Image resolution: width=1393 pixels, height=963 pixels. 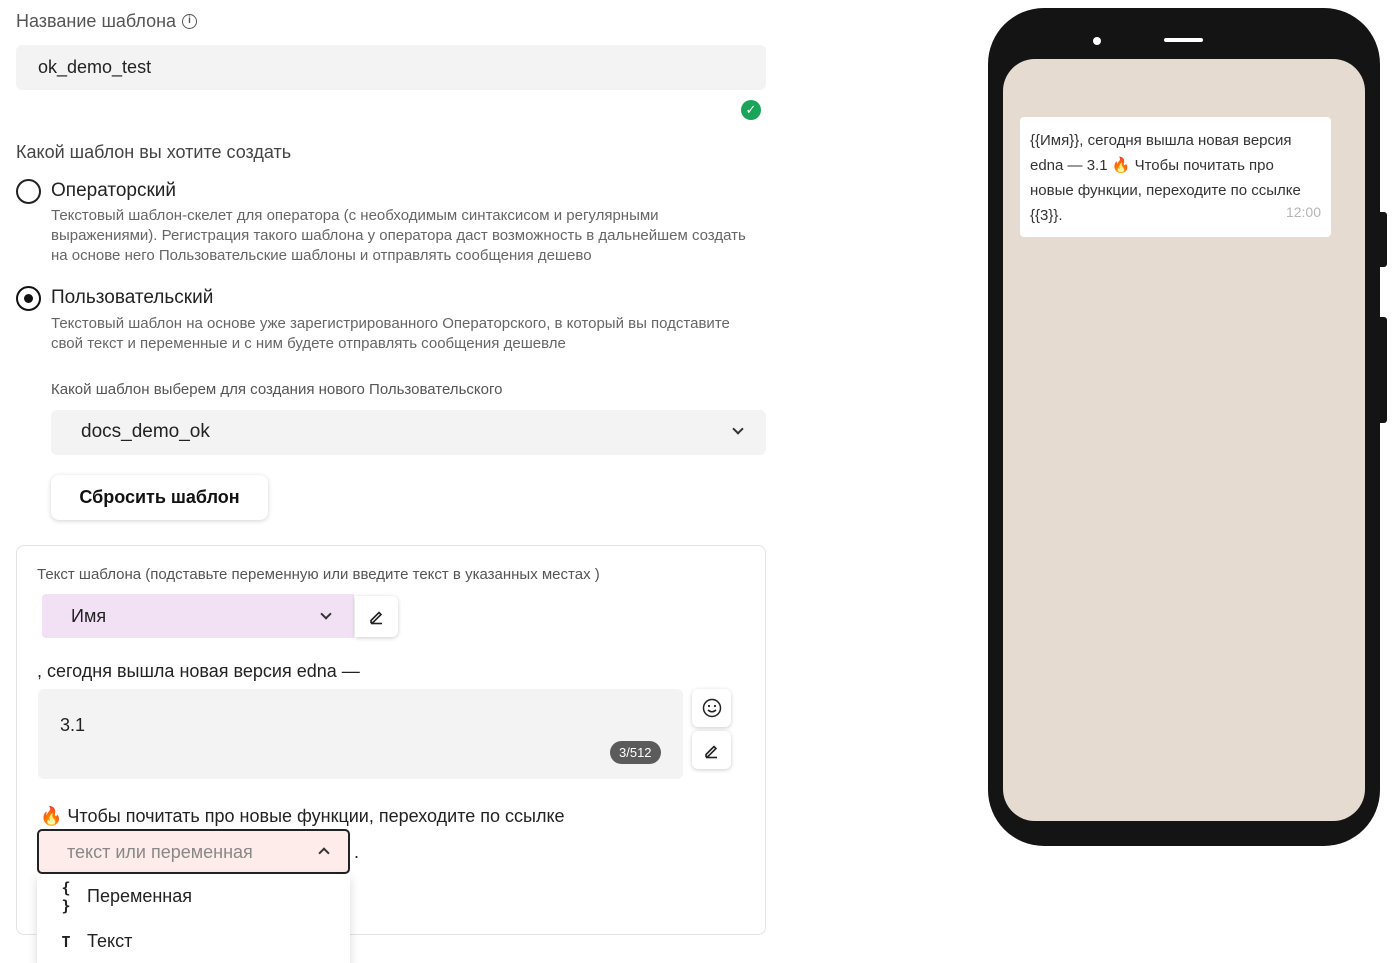 I want to click on smiley-icon, so click(x=711, y=708).